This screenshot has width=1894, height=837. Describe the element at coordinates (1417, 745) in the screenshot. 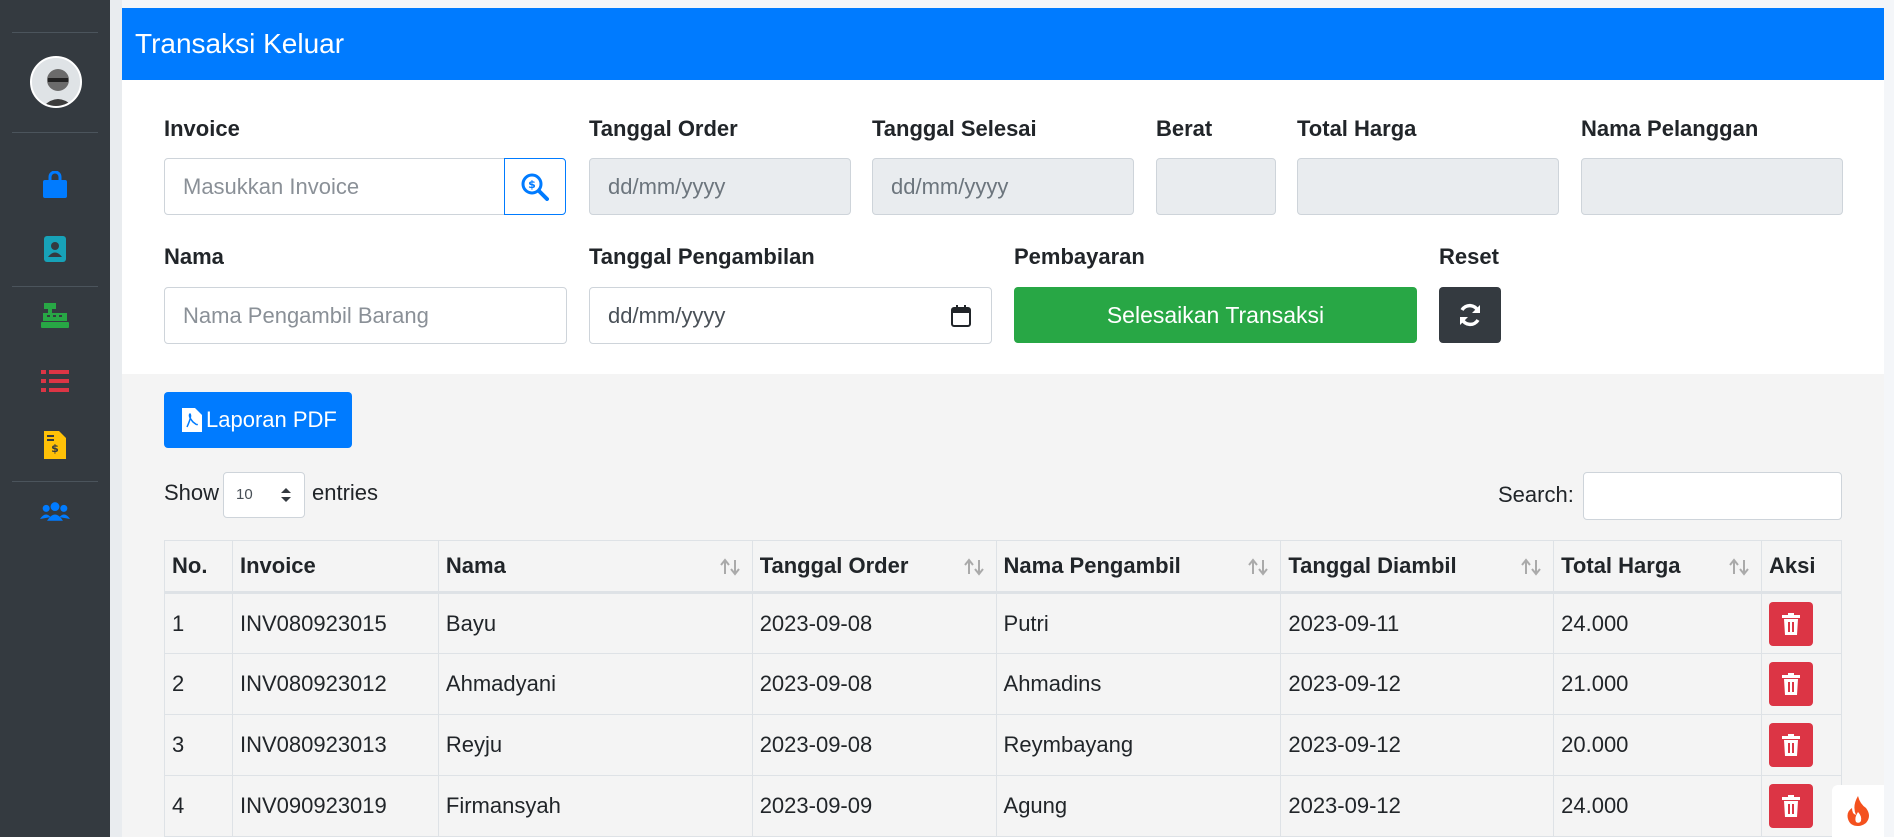

I see `cell-tanggal-diambil: 2023-09-12` at that location.